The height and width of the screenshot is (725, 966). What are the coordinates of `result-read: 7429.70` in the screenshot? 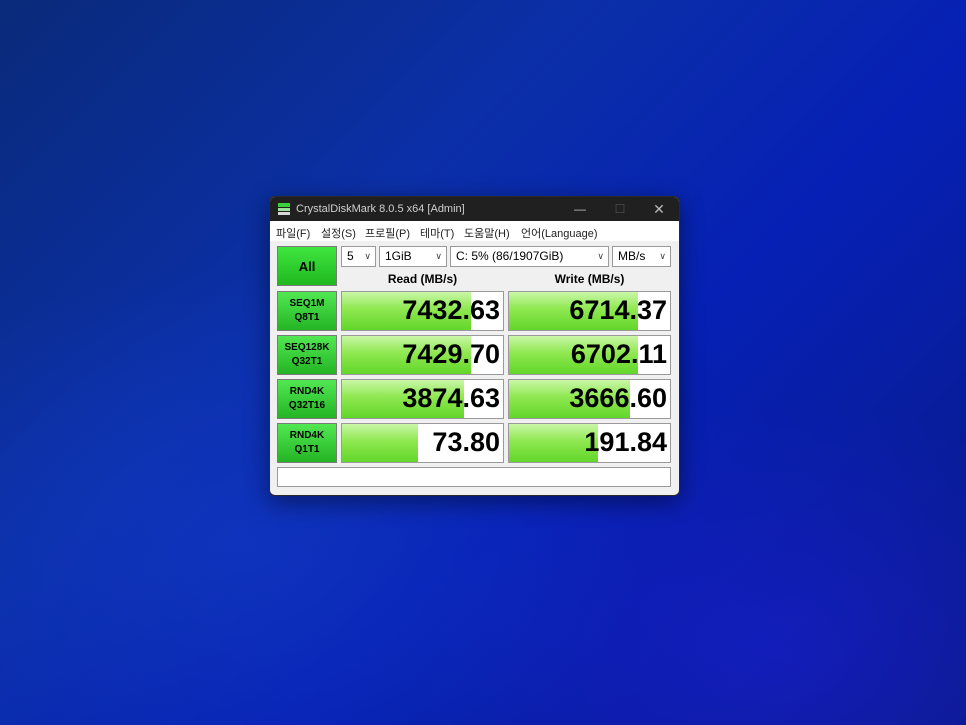 It's located at (422, 355).